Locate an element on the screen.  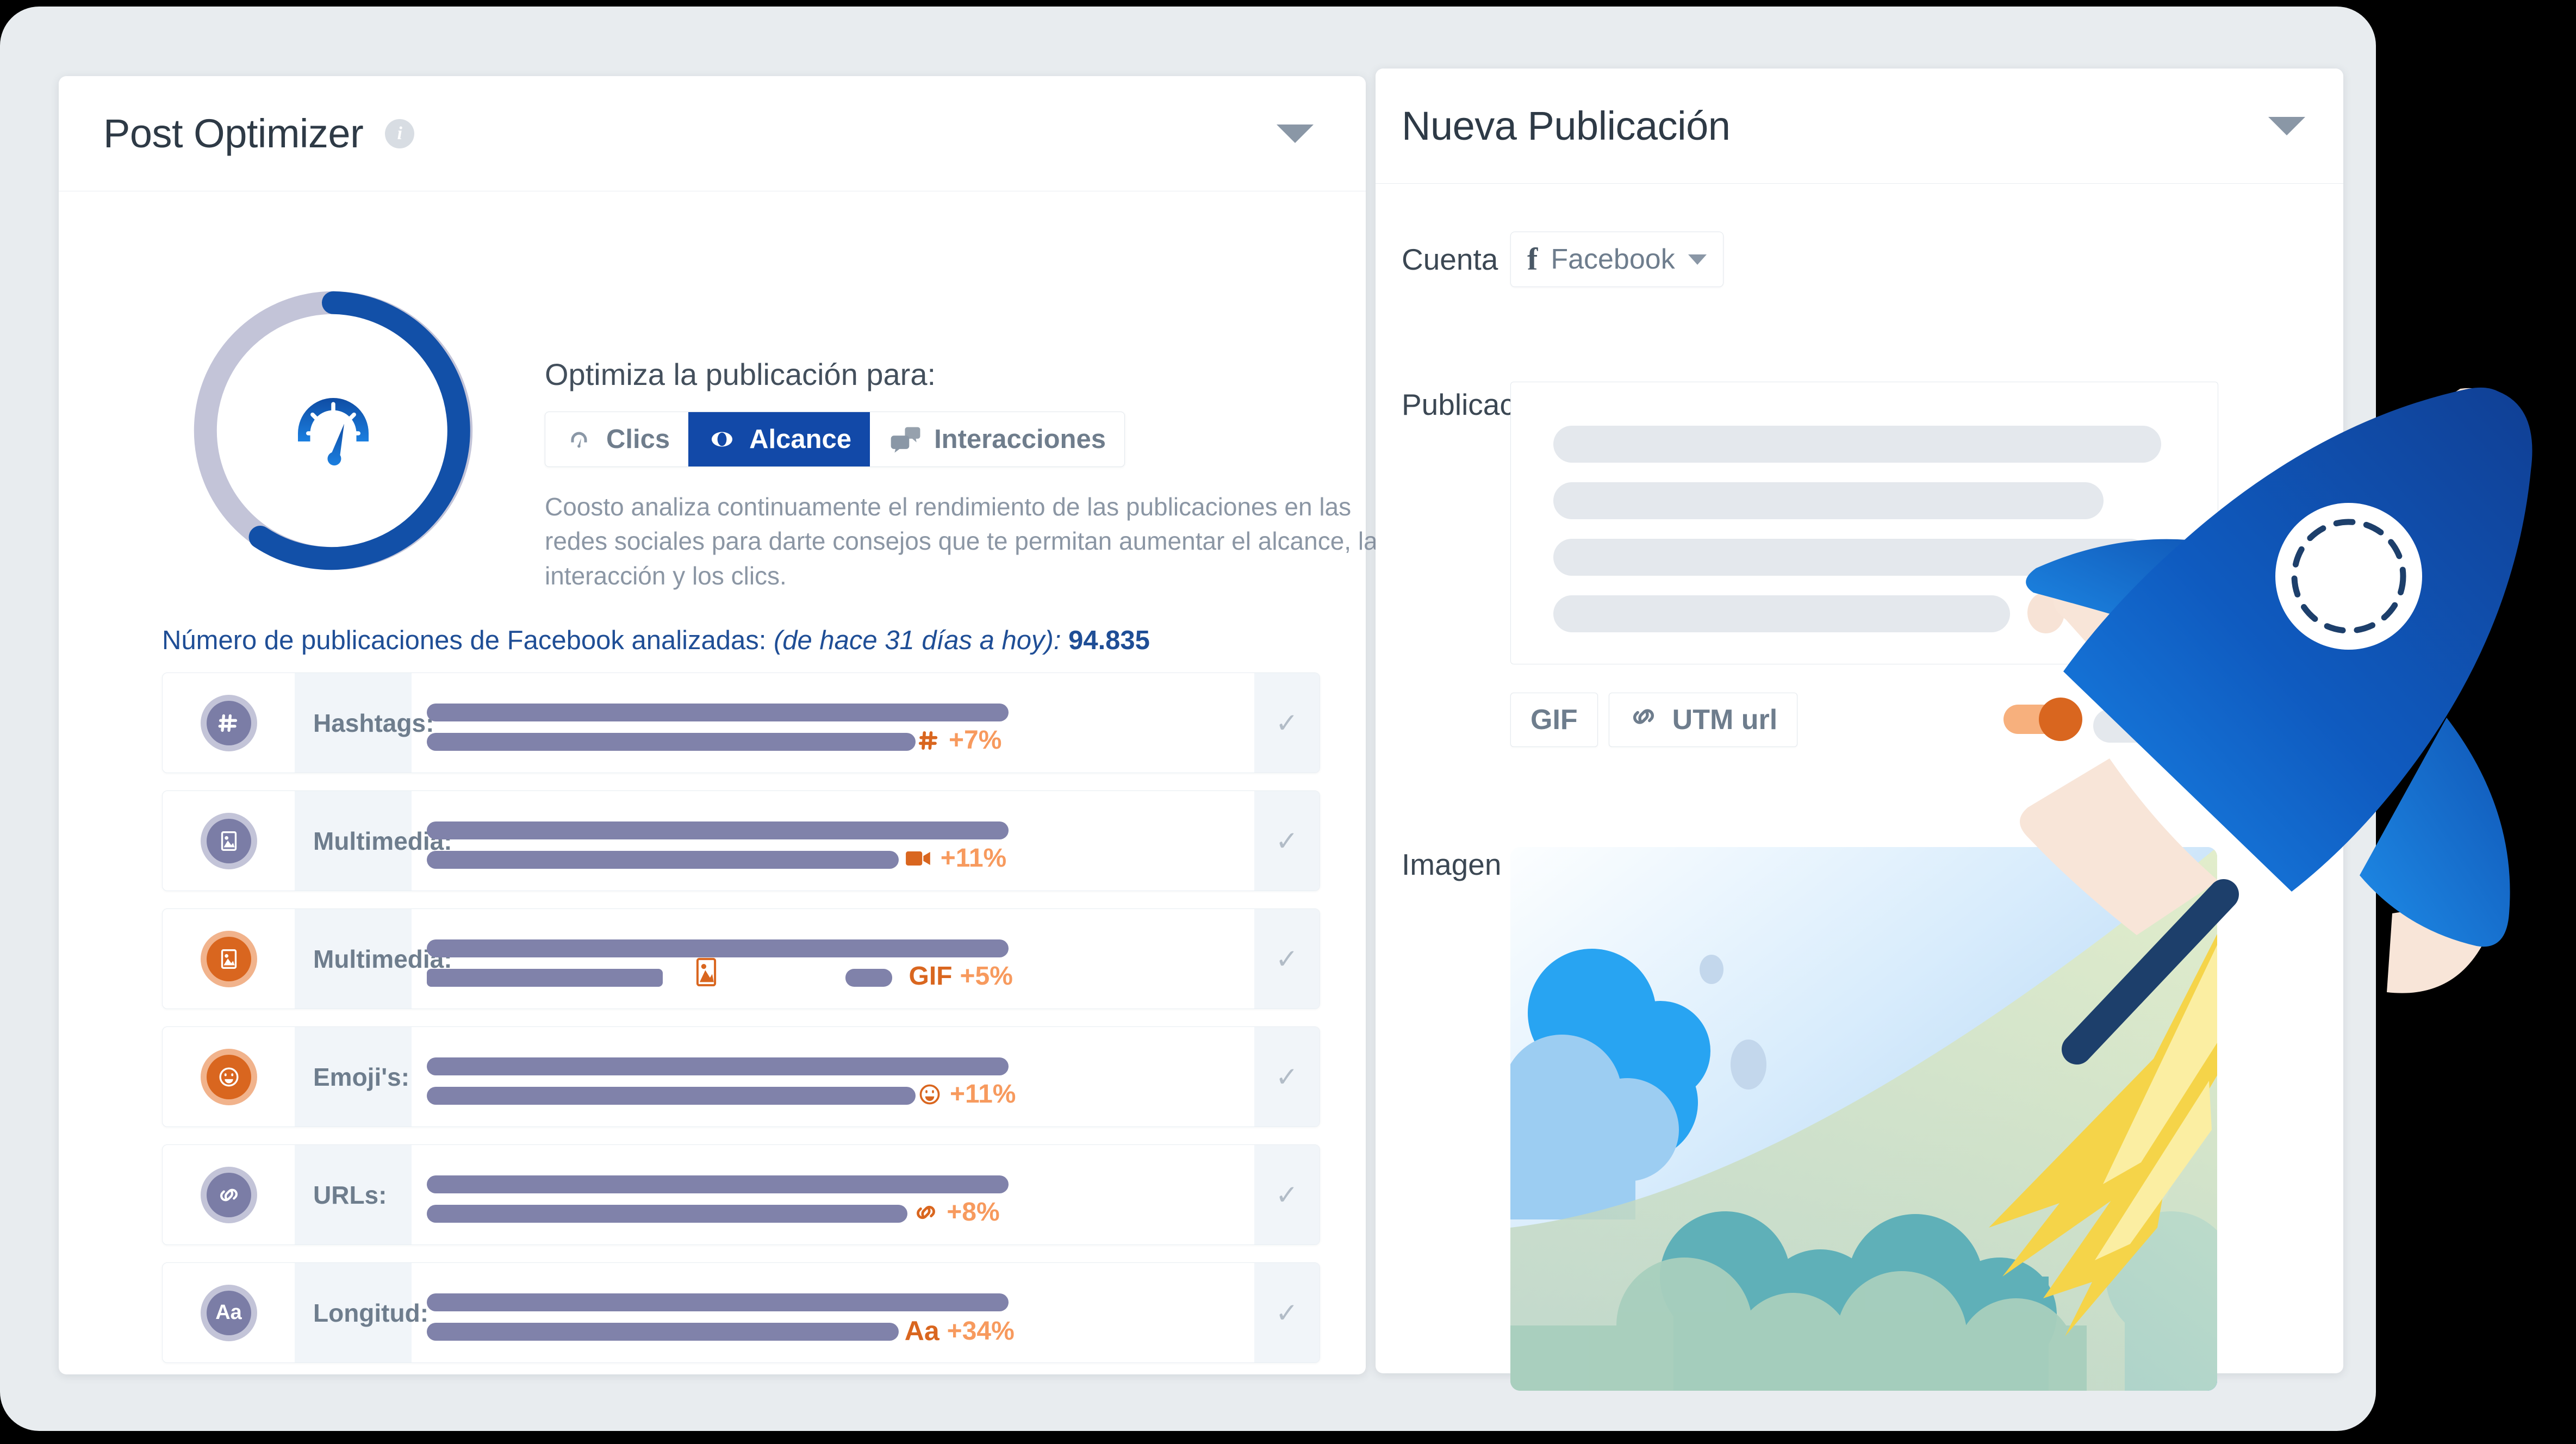
row-label: Emoji's: is located at coordinates (353, 1076).